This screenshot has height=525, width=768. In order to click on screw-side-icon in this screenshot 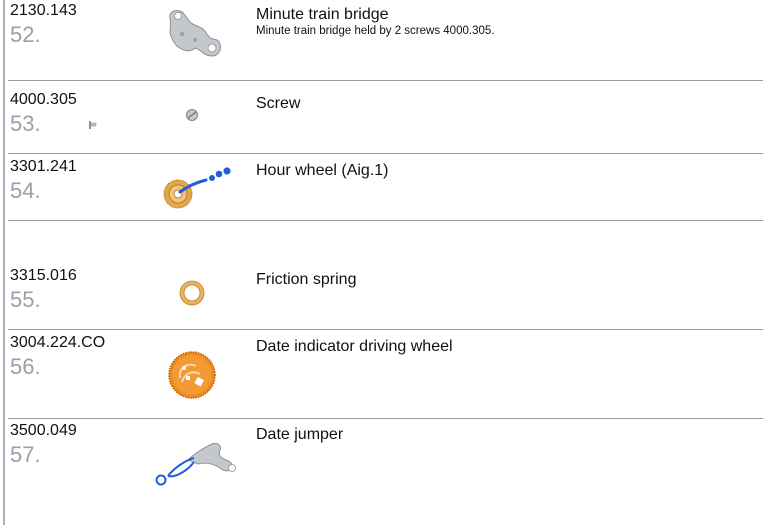, I will do `click(94, 123)`.